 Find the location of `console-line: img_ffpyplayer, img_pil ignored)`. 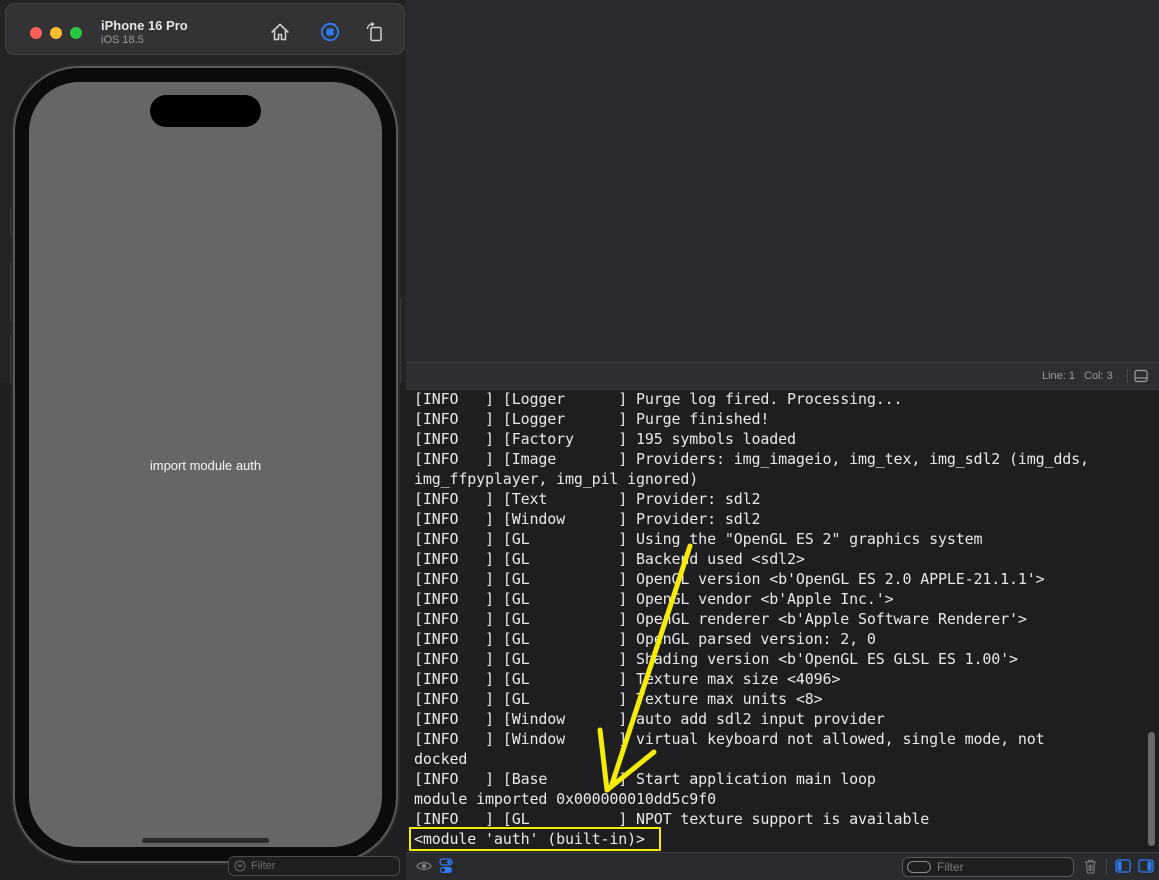

console-line: img_ffpyplayer, img_pil ignored) is located at coordinates (556, 479).